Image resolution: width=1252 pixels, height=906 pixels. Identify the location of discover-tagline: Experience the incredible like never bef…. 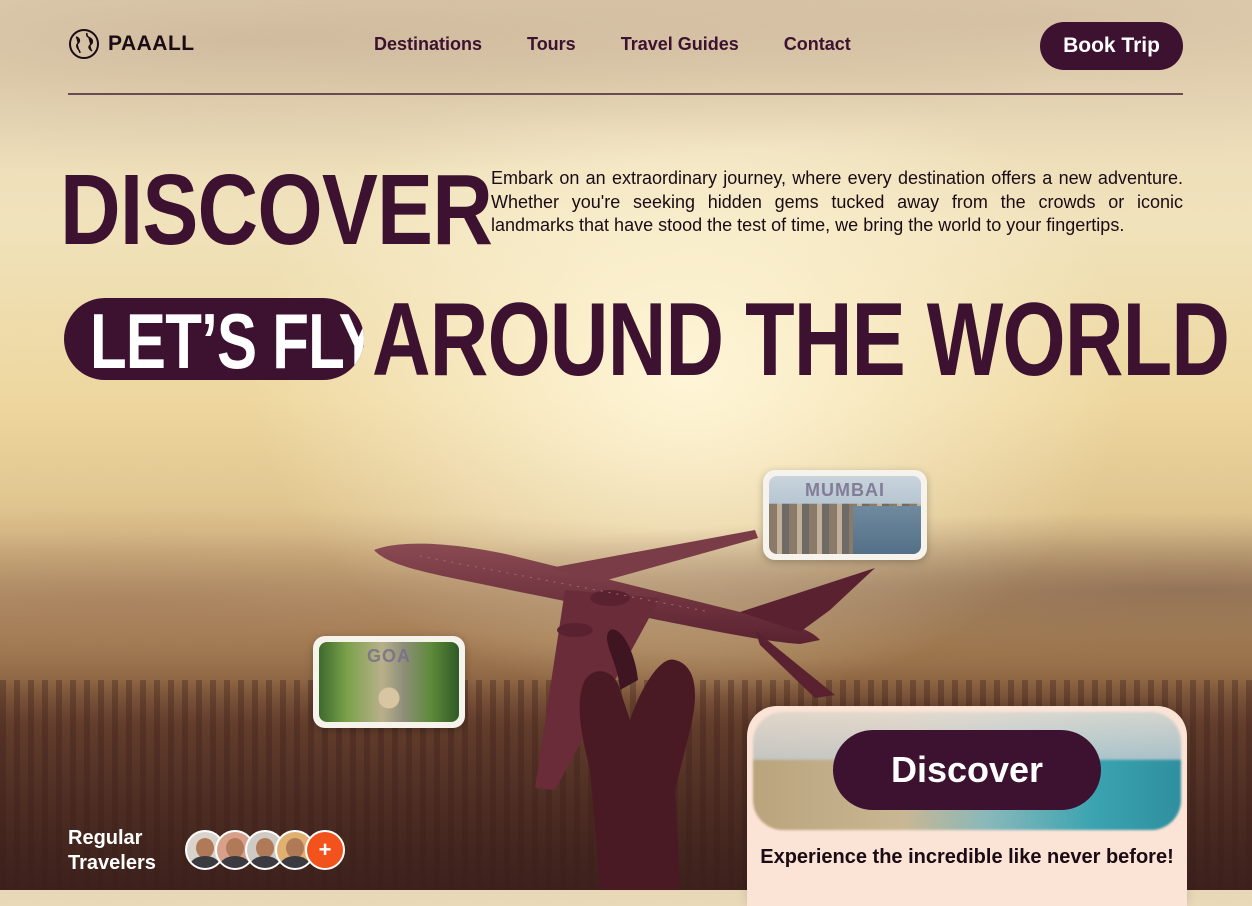
(967, 857).